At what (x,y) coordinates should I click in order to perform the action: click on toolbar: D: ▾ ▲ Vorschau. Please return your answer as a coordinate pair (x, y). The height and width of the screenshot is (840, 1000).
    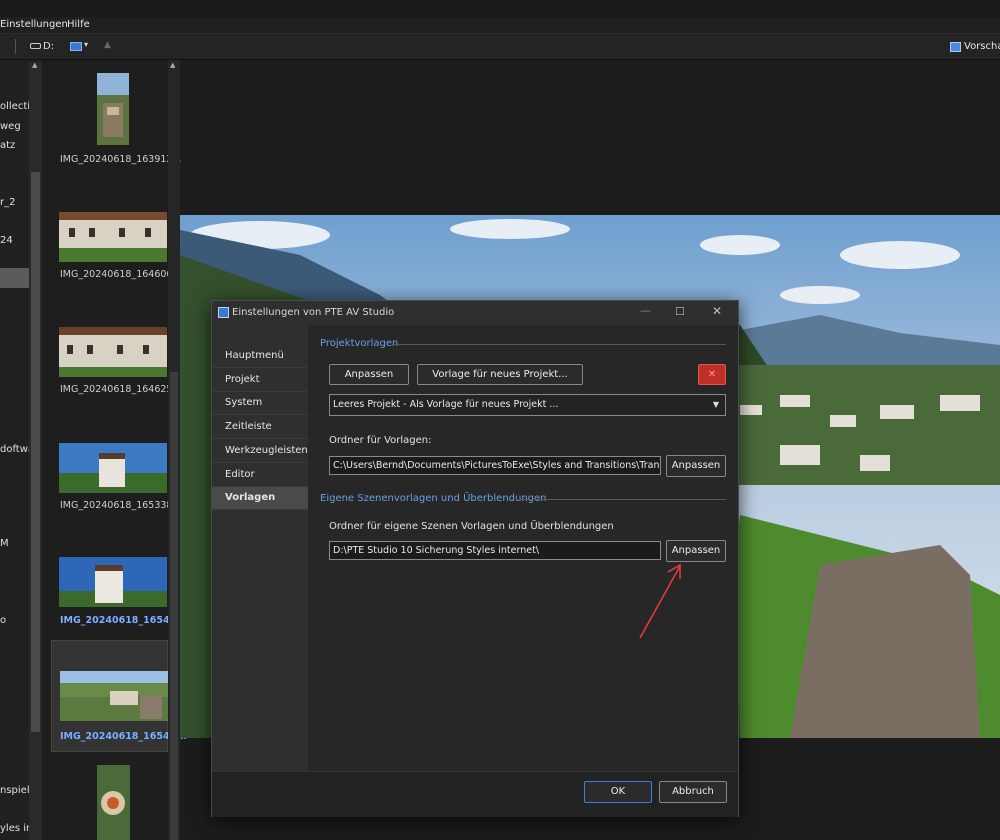
    Looking at the image, I should click on (500, 47).